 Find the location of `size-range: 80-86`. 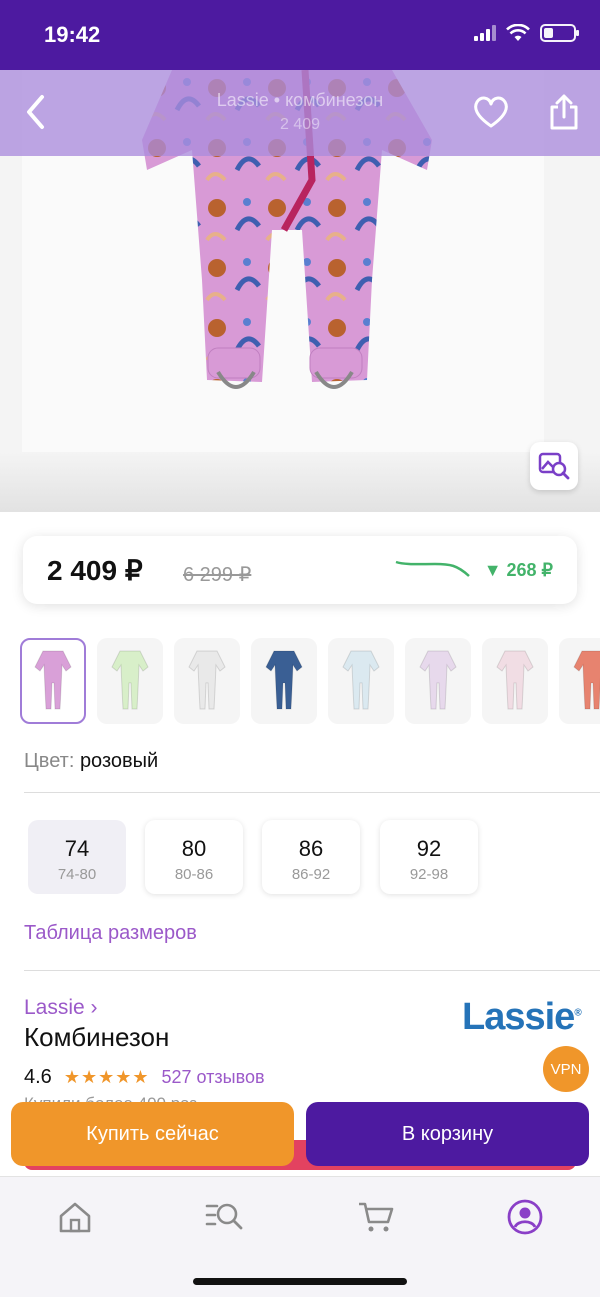

size-range: 80-86 is located at coordinates (194, 874).